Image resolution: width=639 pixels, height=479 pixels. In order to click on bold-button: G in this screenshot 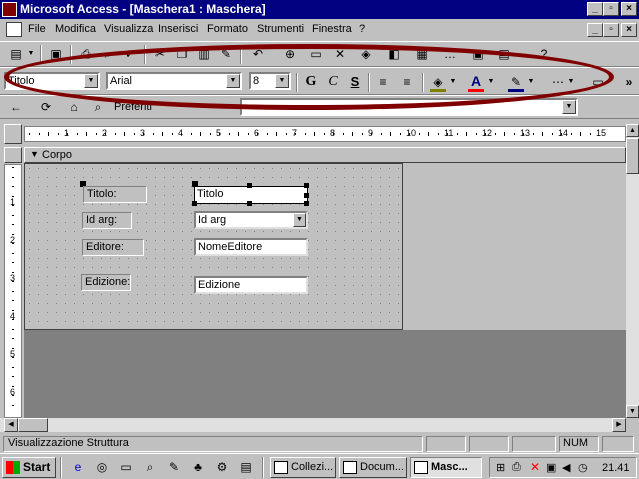, I will do `click(311, 82)`.